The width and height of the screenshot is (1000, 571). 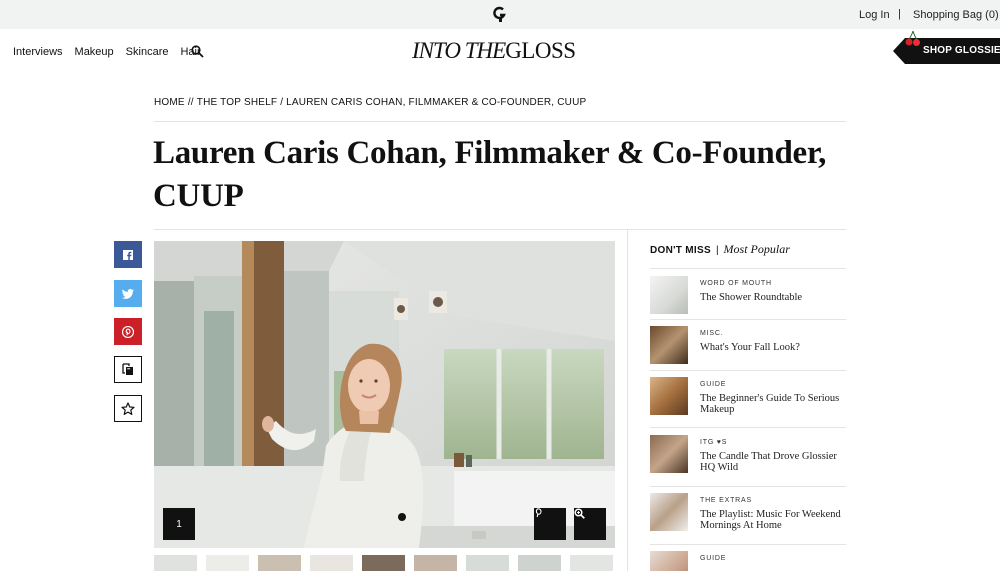 I want to click on logo-part-into-the: INTO THE, so click(x=459, y=50).